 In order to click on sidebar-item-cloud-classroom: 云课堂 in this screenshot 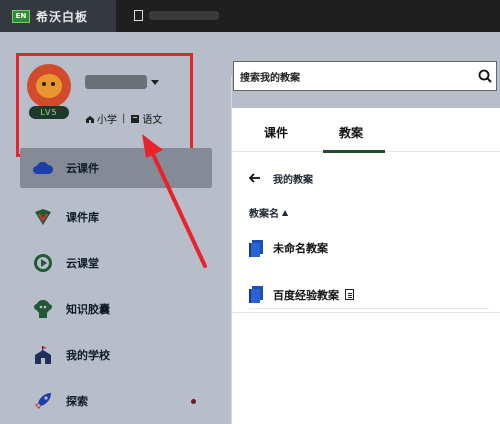, I will do `click(116, 263)`.